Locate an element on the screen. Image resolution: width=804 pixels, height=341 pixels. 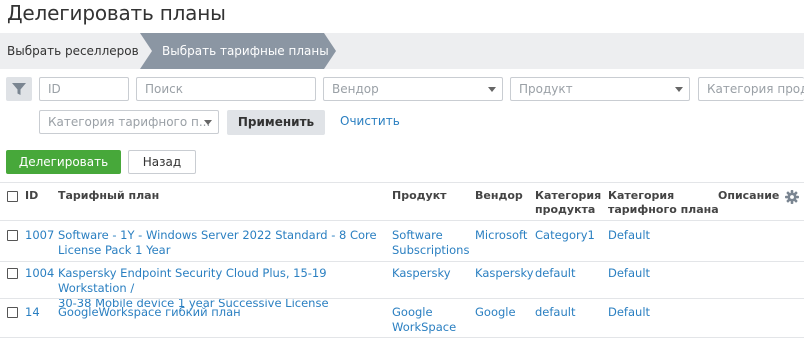
product-line: Google is located at coordinates (412, 312).